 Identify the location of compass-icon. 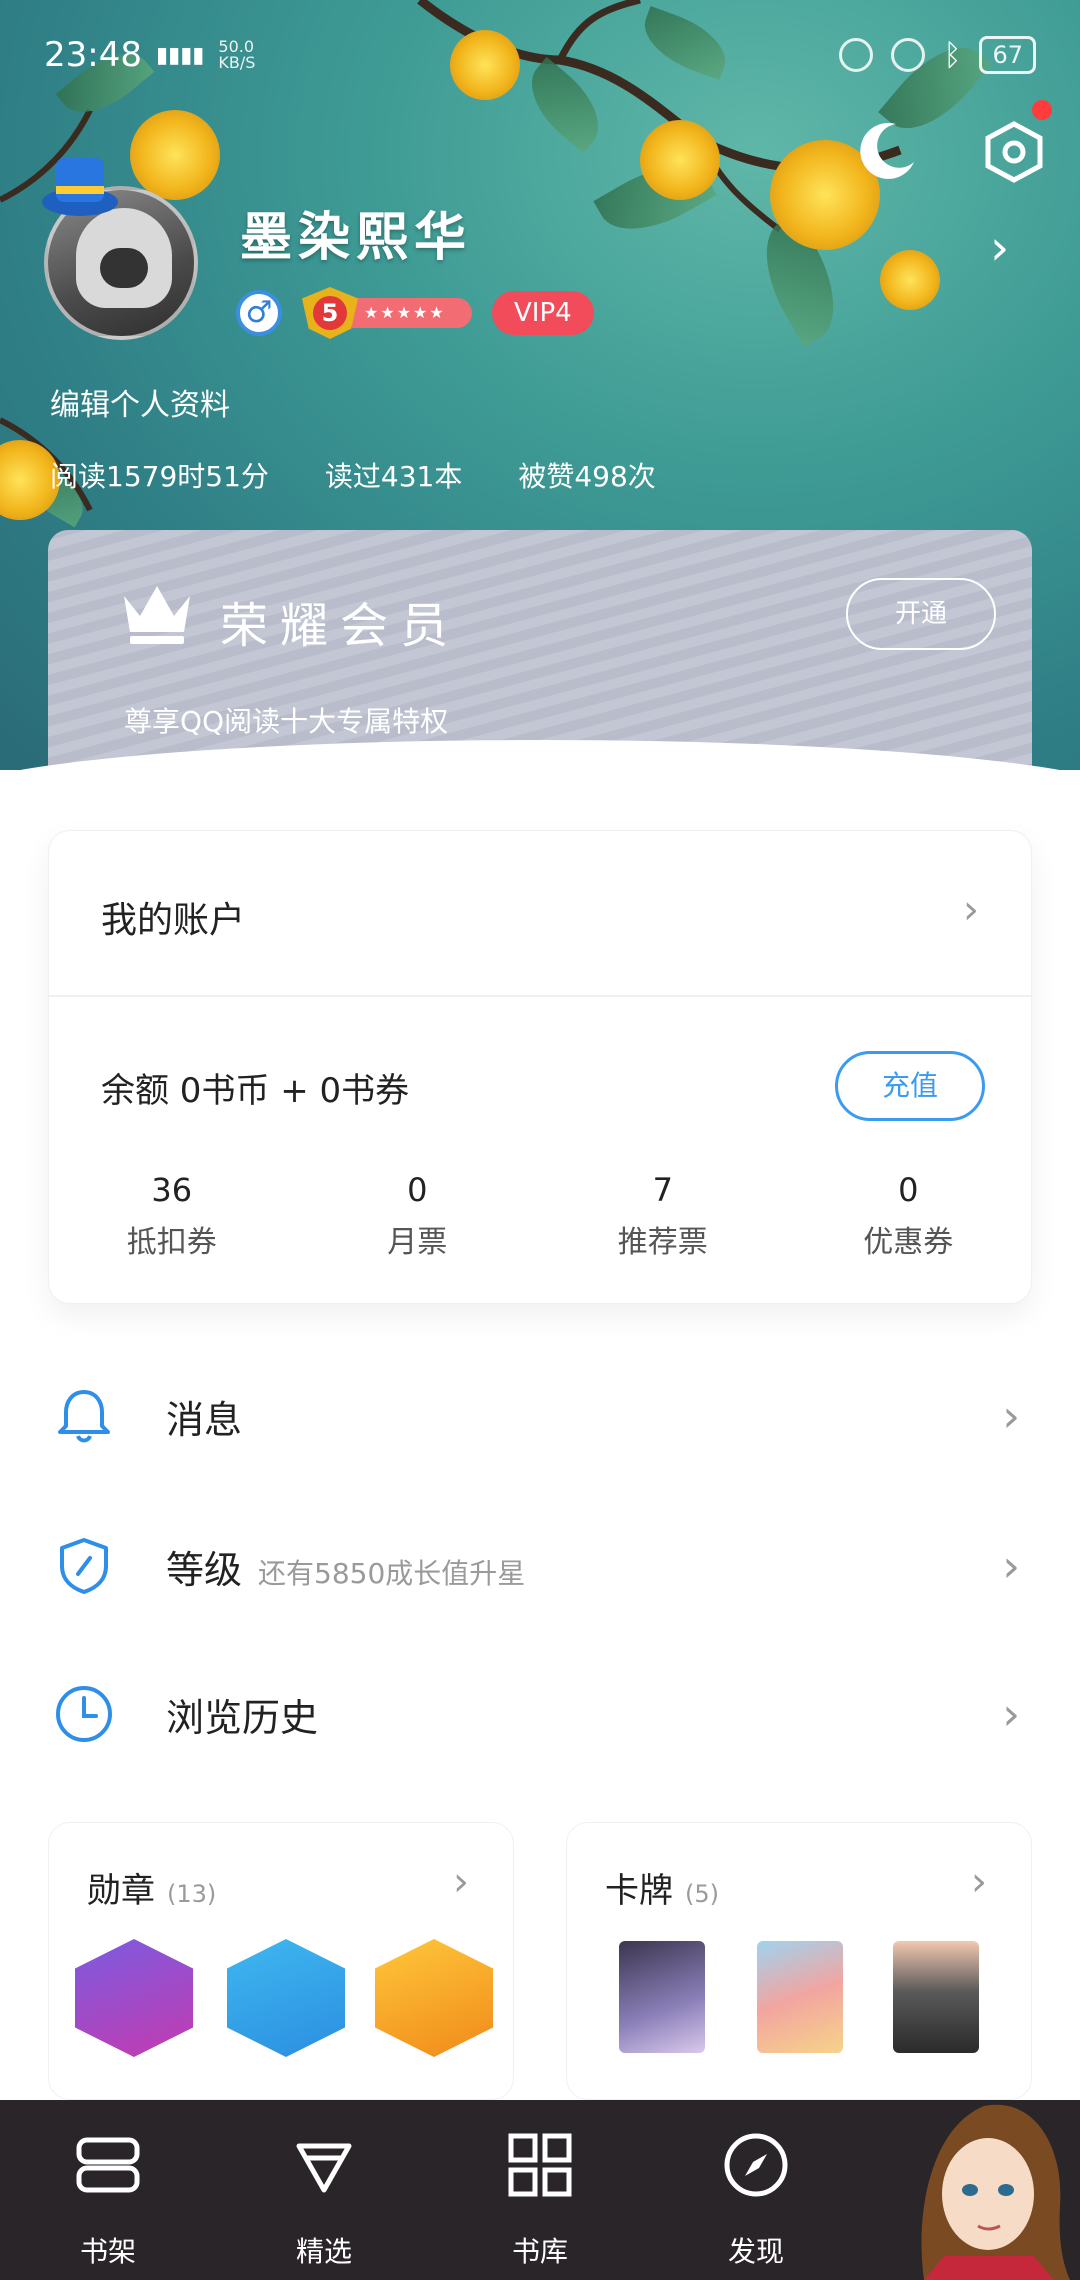
(756, 2165).